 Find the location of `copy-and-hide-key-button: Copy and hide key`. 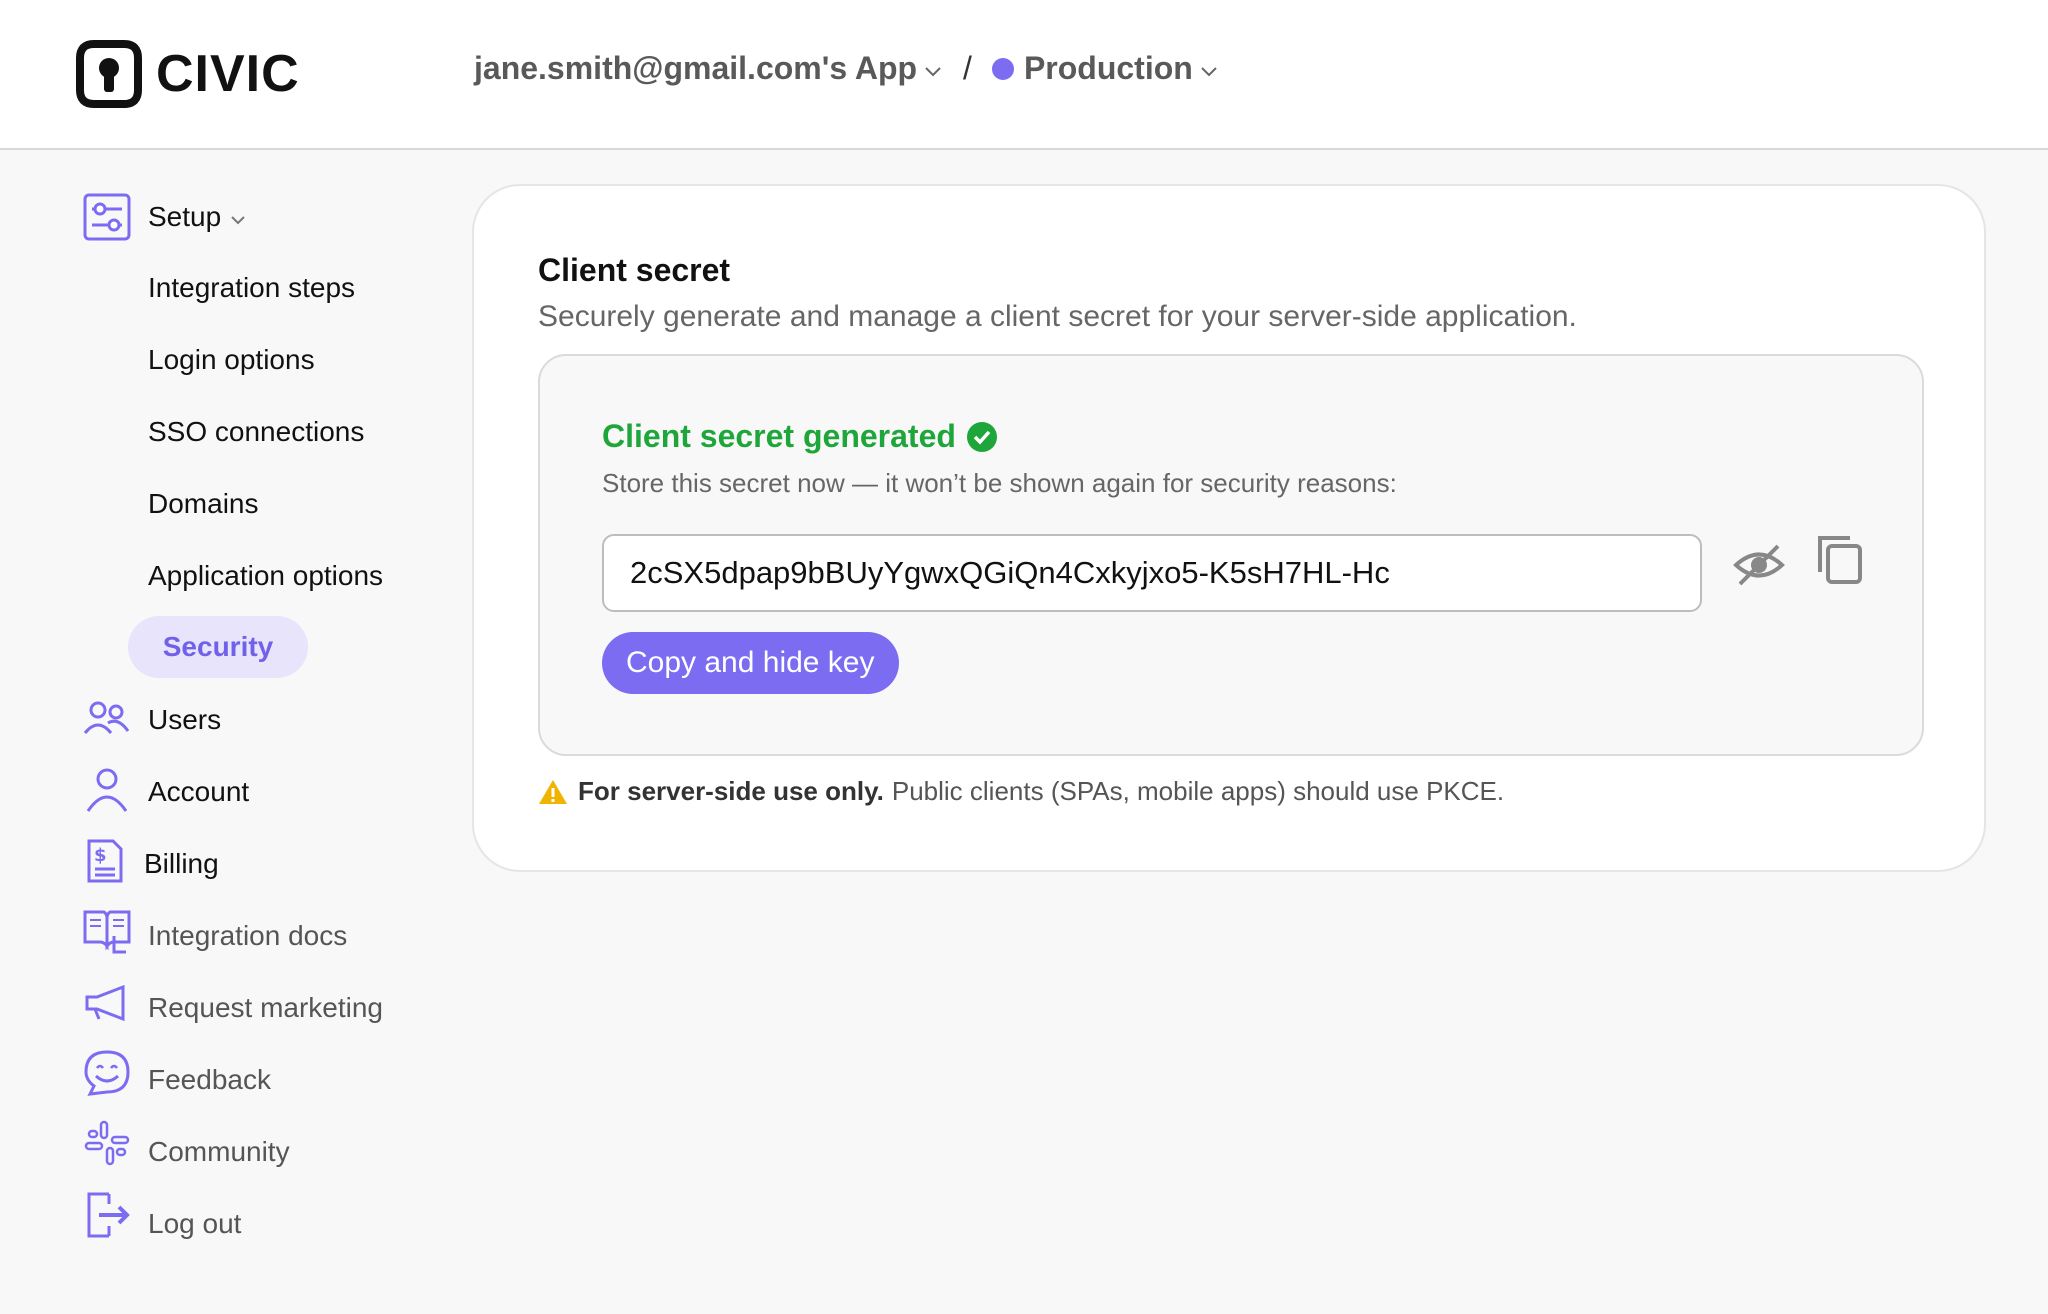

copy-and-hide-key-button: Copy and hide key is located at coordinates (750, 663).